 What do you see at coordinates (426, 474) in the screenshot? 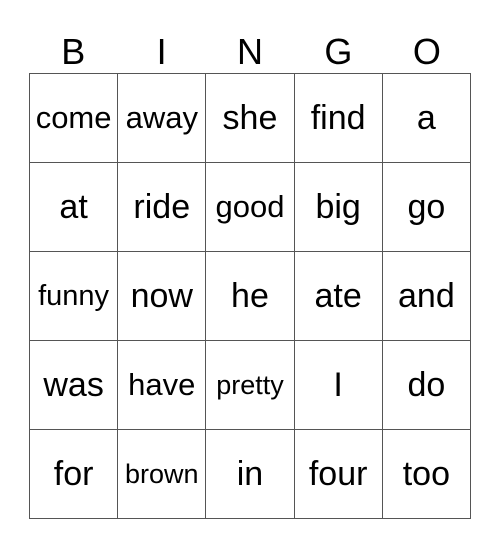
I see `grid-cell: too` at bounding box center [426, 474].